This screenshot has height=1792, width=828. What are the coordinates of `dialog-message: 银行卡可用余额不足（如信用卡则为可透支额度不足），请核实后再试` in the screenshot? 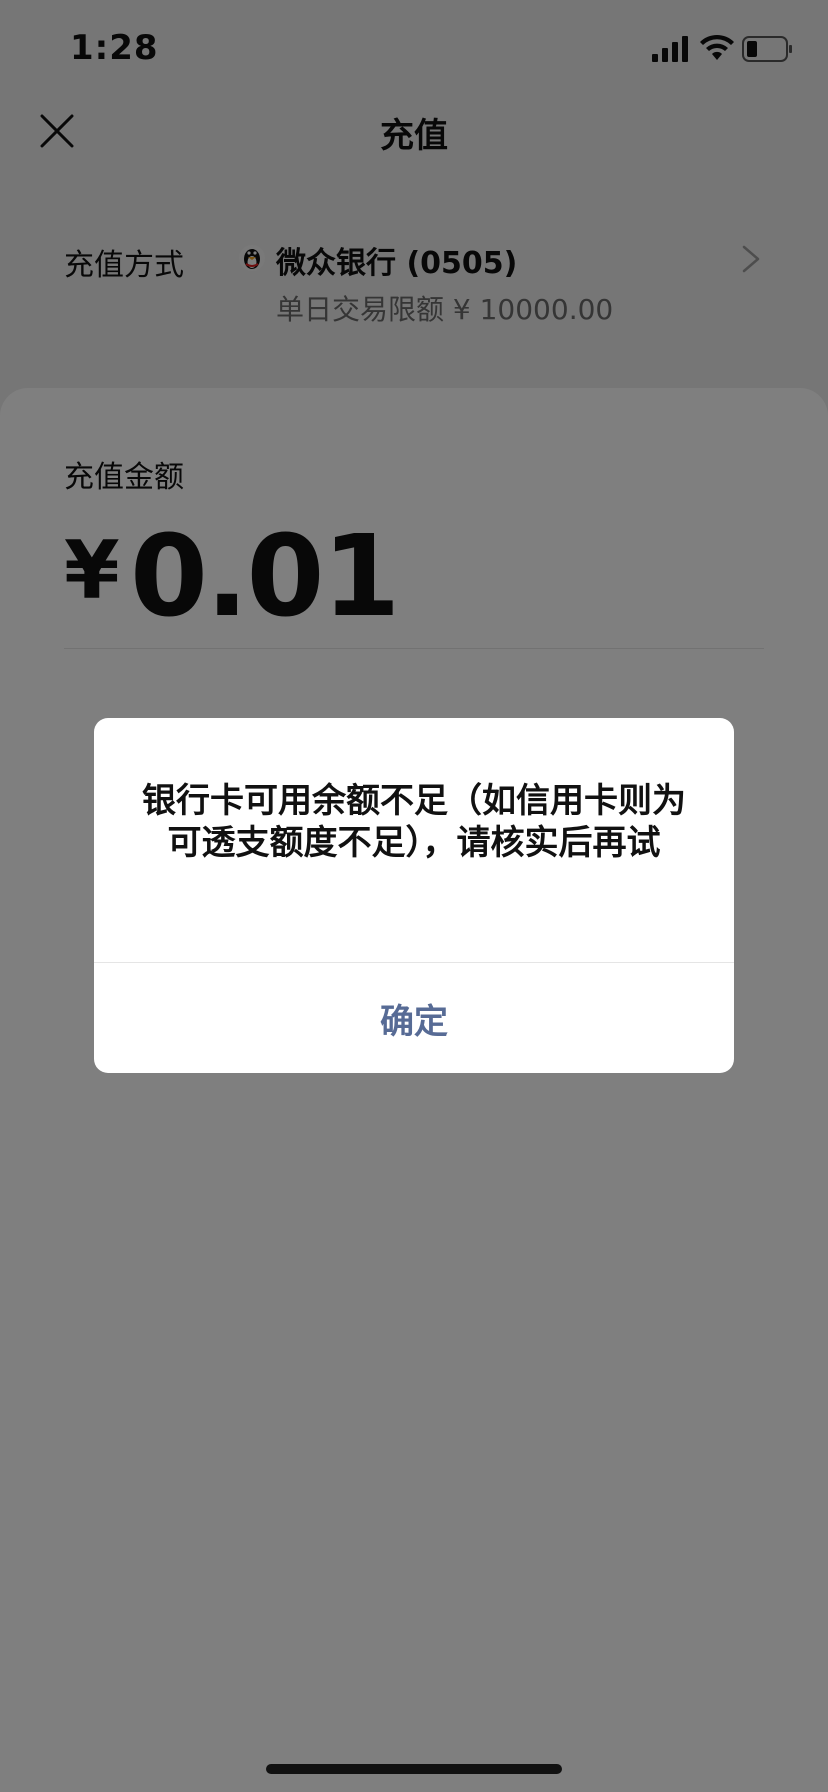 It's located at (414, 822).